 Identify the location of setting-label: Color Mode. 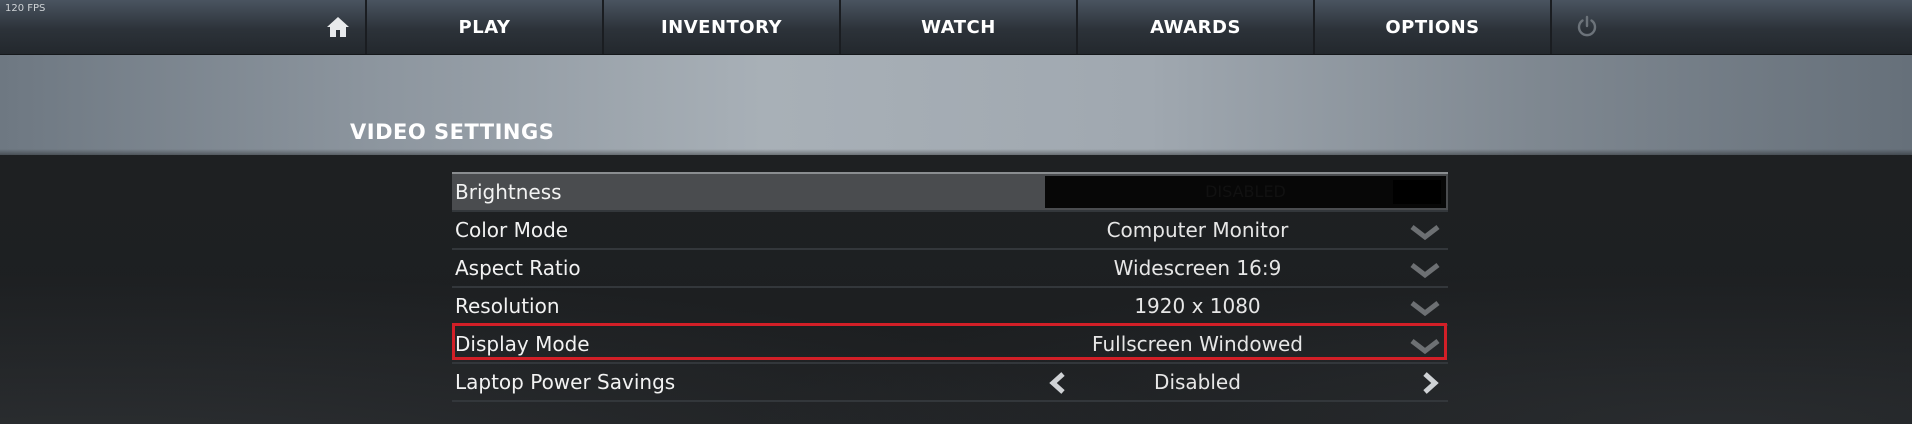
(512, 230).